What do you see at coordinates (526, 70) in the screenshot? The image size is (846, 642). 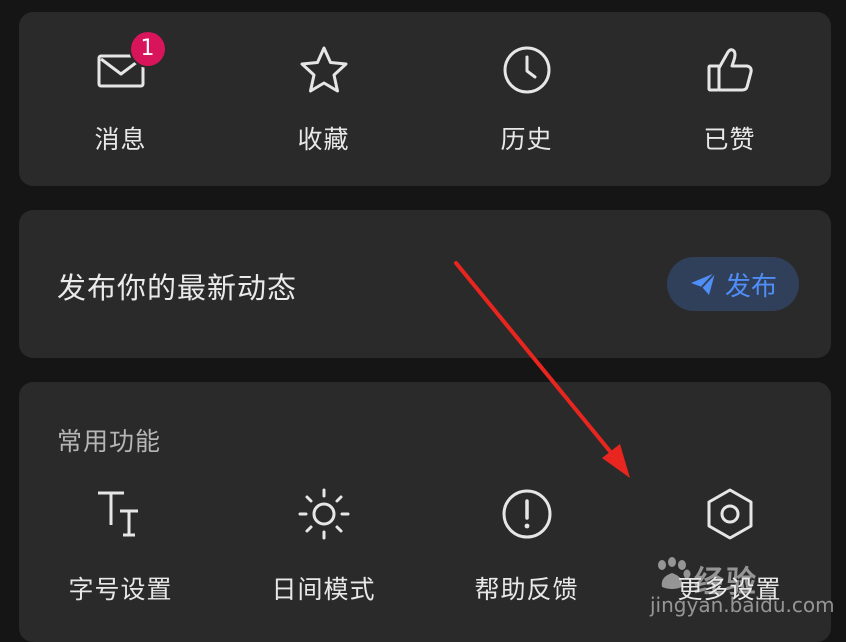 I see `clock-icon` at bounding box center [526, 70].